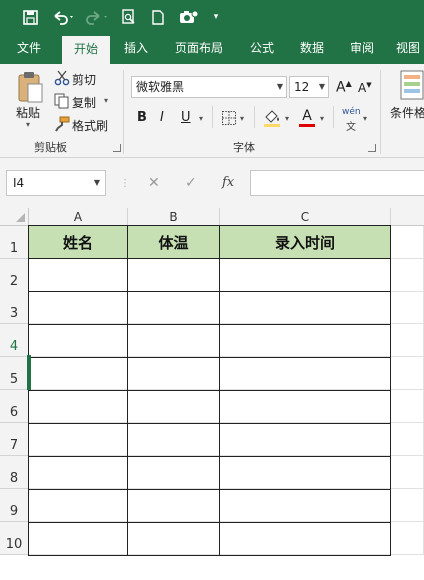 The height and width of the screenshot is (580, 424). What do you see at coordinates (186, 117) in the screenshot?
I see `underline-button: U` at bounding box center [186, 117].